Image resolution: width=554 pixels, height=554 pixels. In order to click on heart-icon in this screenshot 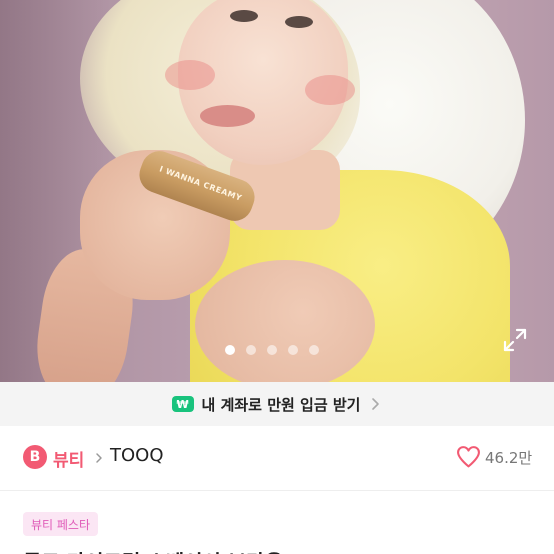, I will do `click(468, 457)`.